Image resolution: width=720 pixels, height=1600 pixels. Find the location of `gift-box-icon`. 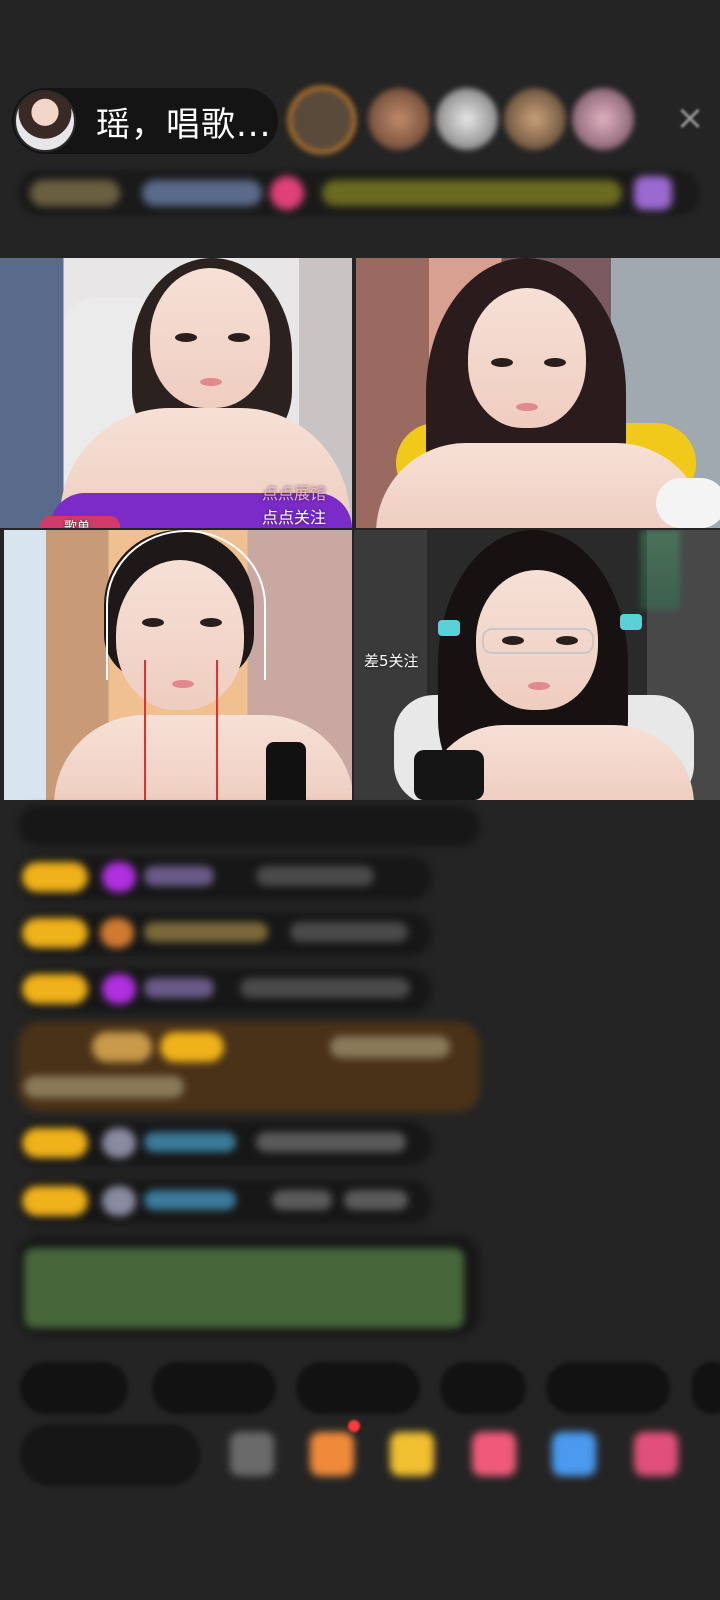

gift-box-icon is located at coordinates (332, 1454).